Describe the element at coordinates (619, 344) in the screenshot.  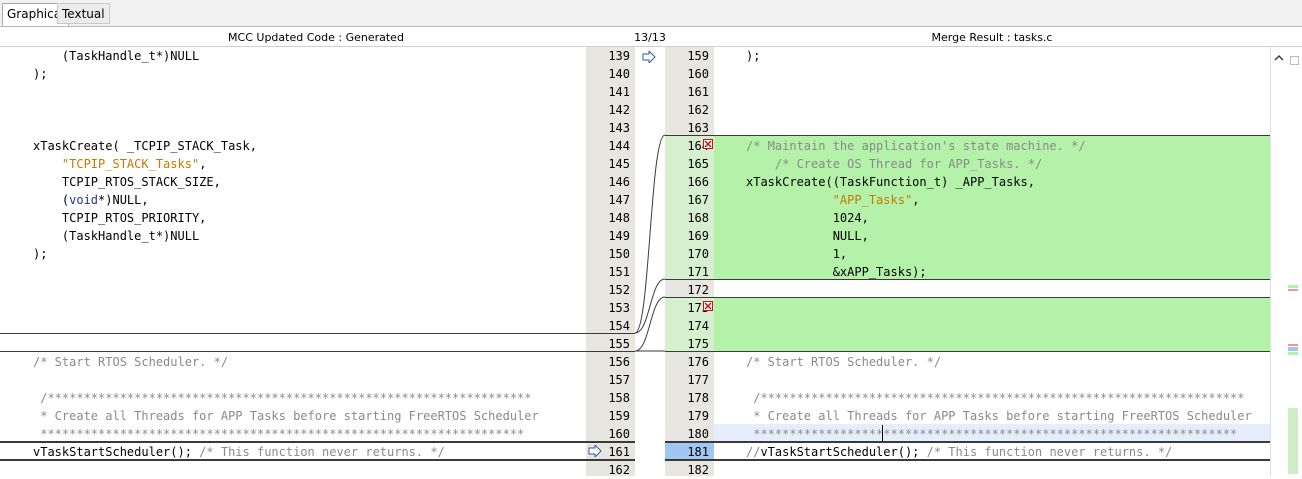
I see `left-line-number: 155` at that location.